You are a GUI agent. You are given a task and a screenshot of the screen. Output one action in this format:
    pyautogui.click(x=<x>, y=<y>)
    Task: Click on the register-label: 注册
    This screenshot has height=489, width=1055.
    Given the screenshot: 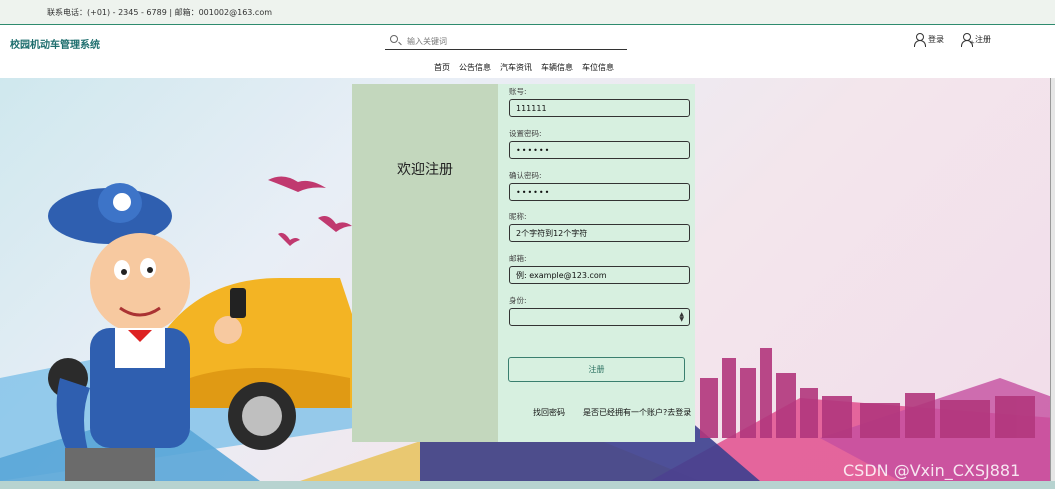 What is the action you would take?
    pyautogui.click(x=983, y=39)
    